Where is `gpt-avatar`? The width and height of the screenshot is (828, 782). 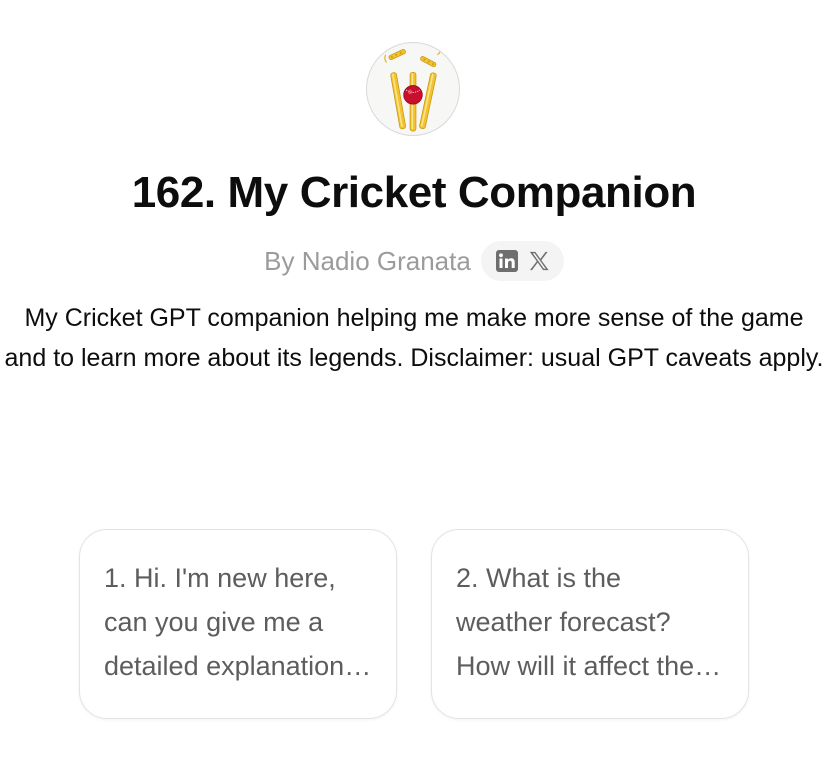
gpt-avatar is located at coordinates (413, 89).